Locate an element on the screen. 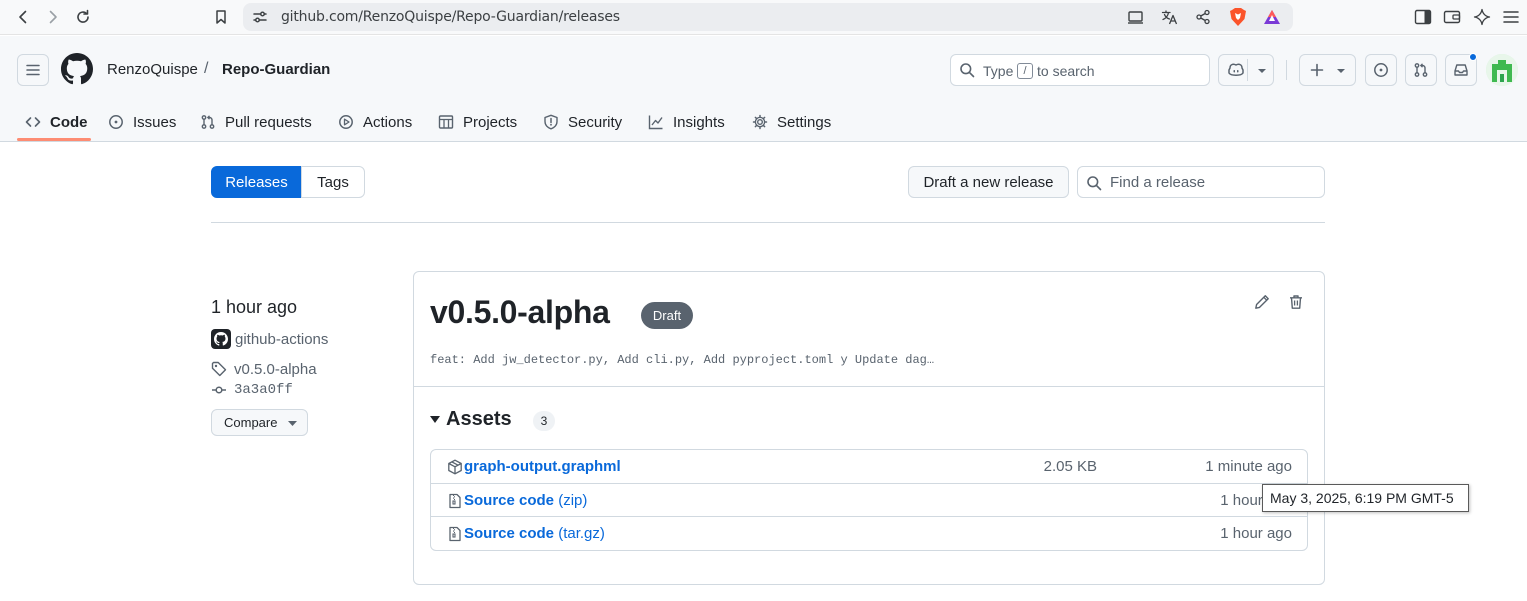  shield-icon is located at coordinates (551, 122).